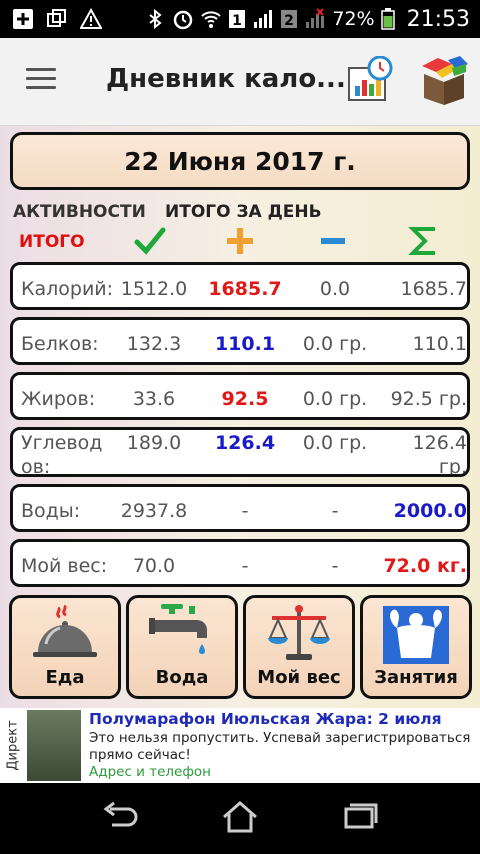  I want to click on calories-row: Калорий: 1512.0 1685.7 0.0 1685.7, so click(240, 286).